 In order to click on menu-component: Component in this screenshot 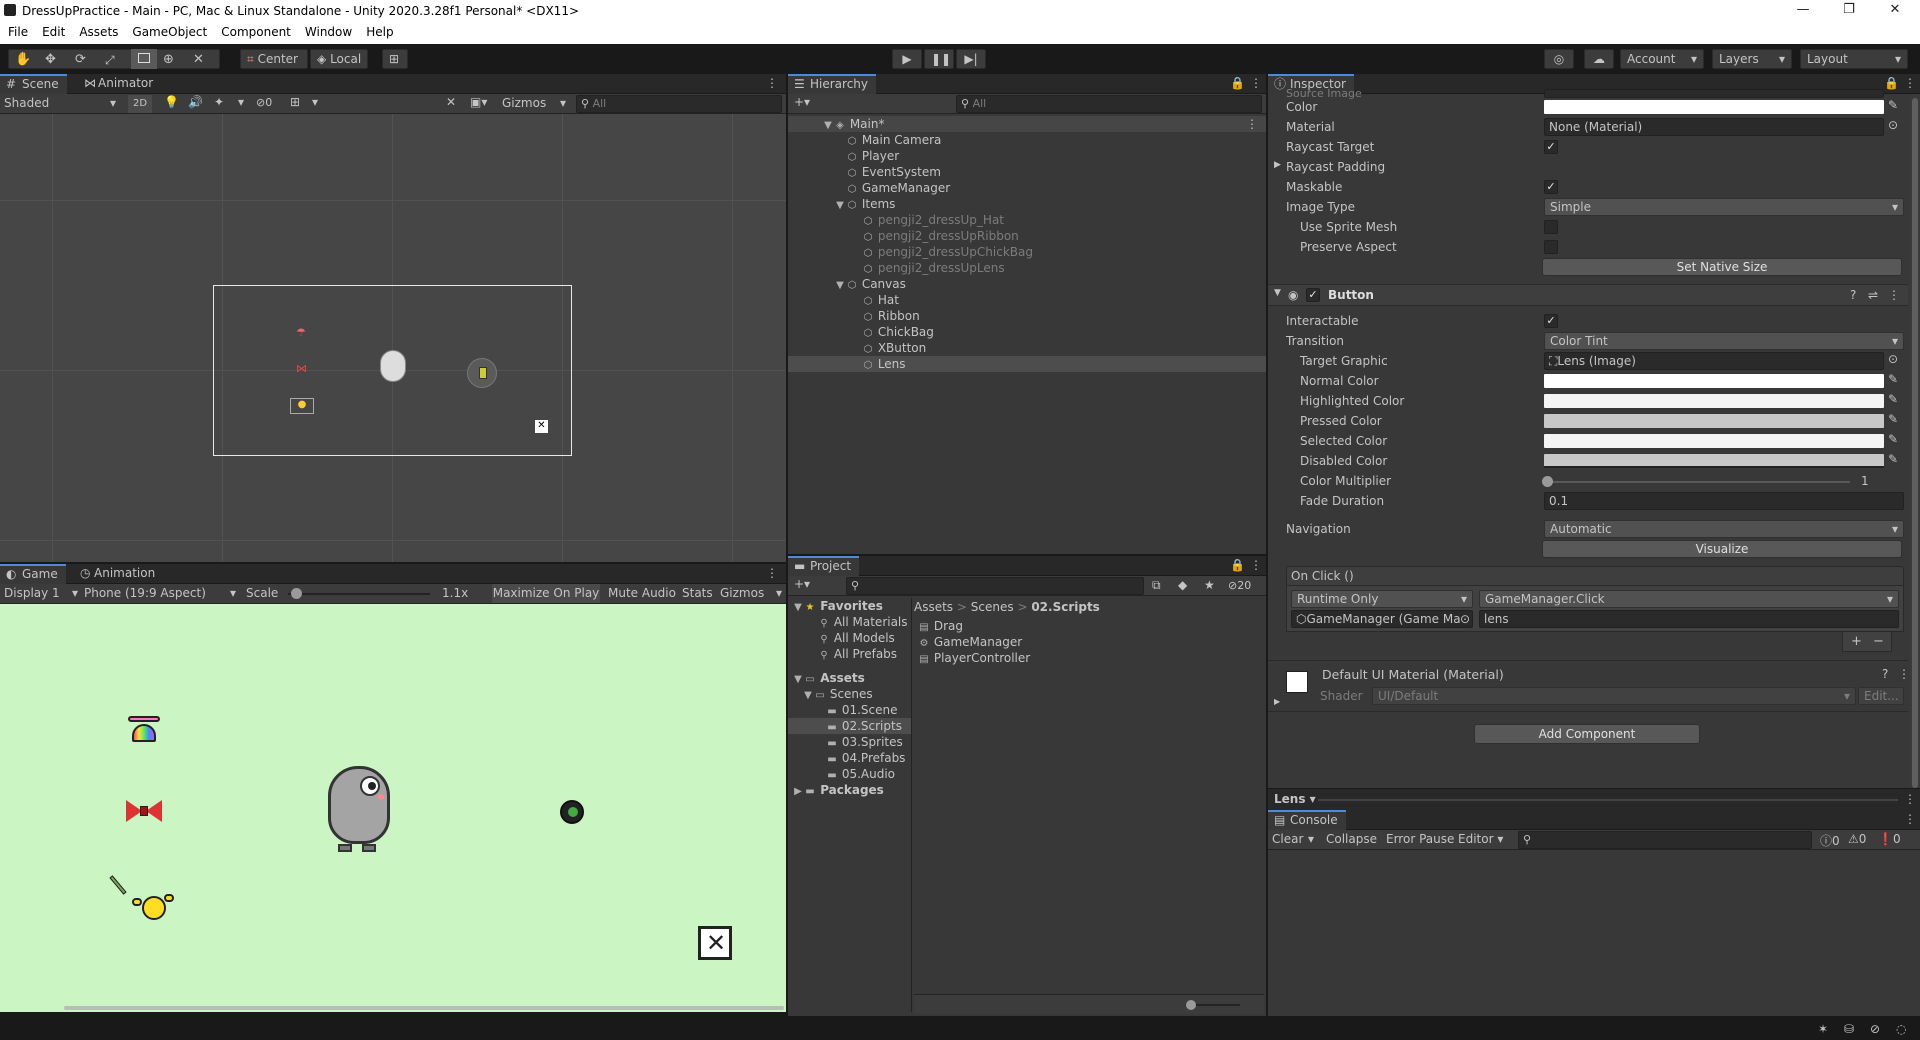, I will do `click(255, 30)`.